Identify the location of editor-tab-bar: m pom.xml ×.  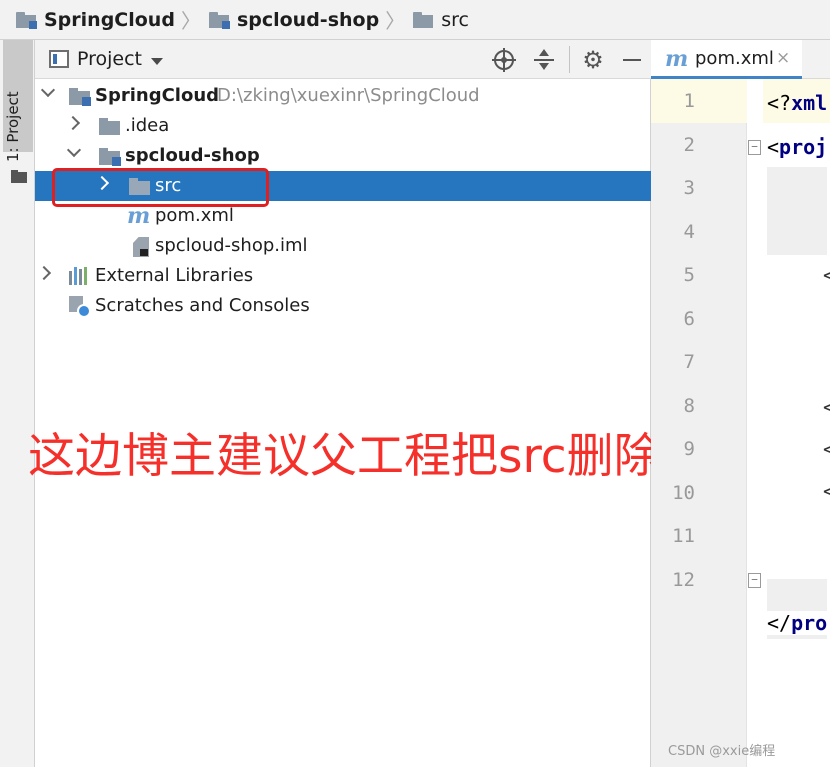
(740, 59).